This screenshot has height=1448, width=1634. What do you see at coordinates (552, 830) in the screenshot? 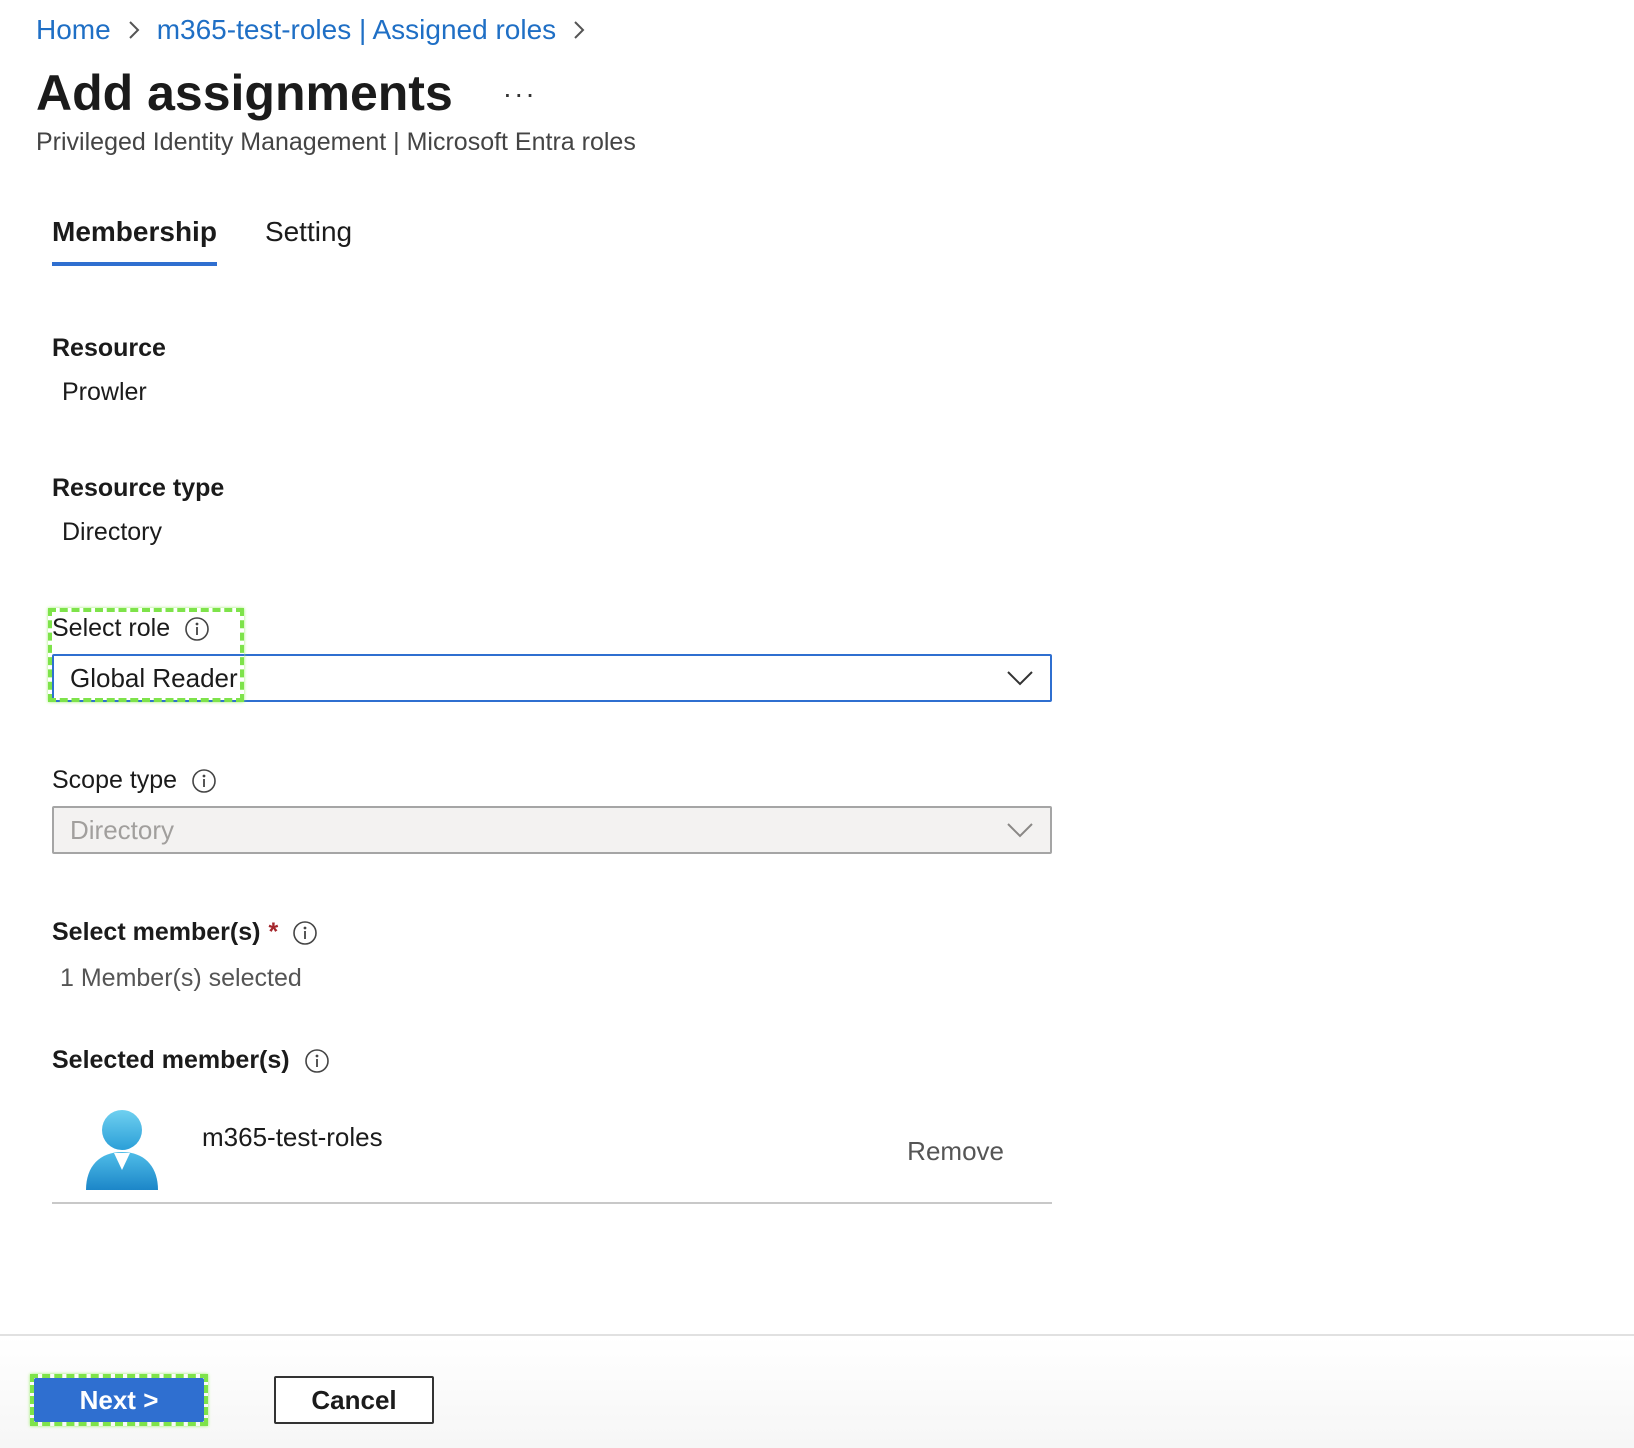
I see `scope-type-dropdown: Directory` at bounding box center [552, 830].